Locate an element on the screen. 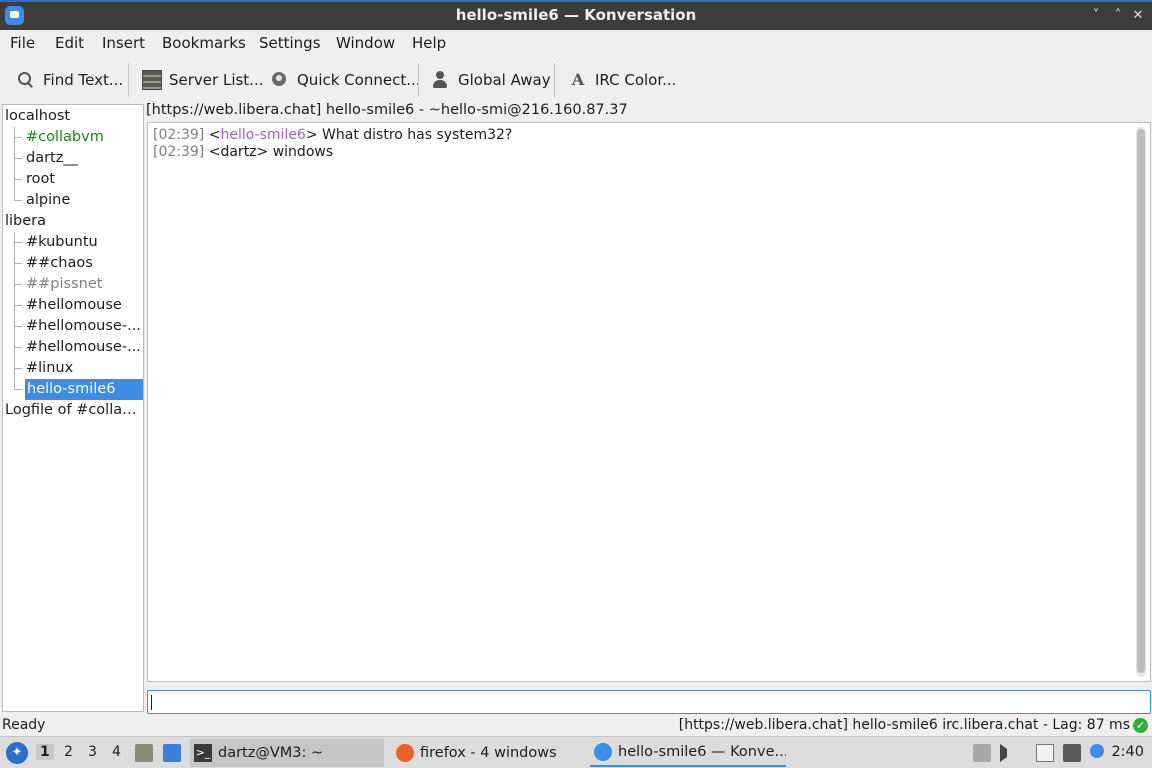  globe-icon is located at coordinates (280, 80).